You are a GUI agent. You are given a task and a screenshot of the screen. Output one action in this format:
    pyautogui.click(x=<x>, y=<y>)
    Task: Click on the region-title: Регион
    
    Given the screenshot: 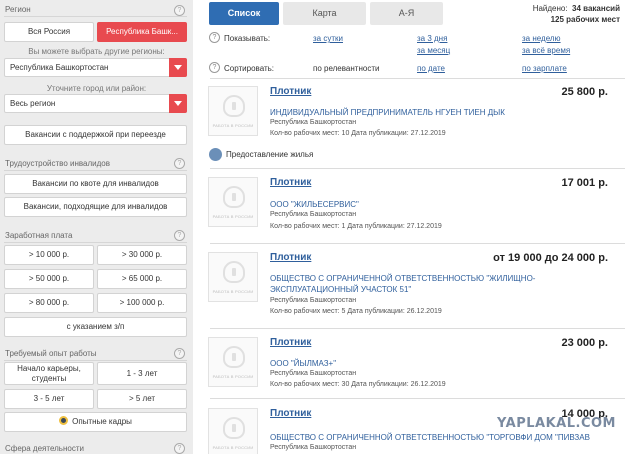 What is the action you would take?
    pyautogui.click(x=18, y=9)
    